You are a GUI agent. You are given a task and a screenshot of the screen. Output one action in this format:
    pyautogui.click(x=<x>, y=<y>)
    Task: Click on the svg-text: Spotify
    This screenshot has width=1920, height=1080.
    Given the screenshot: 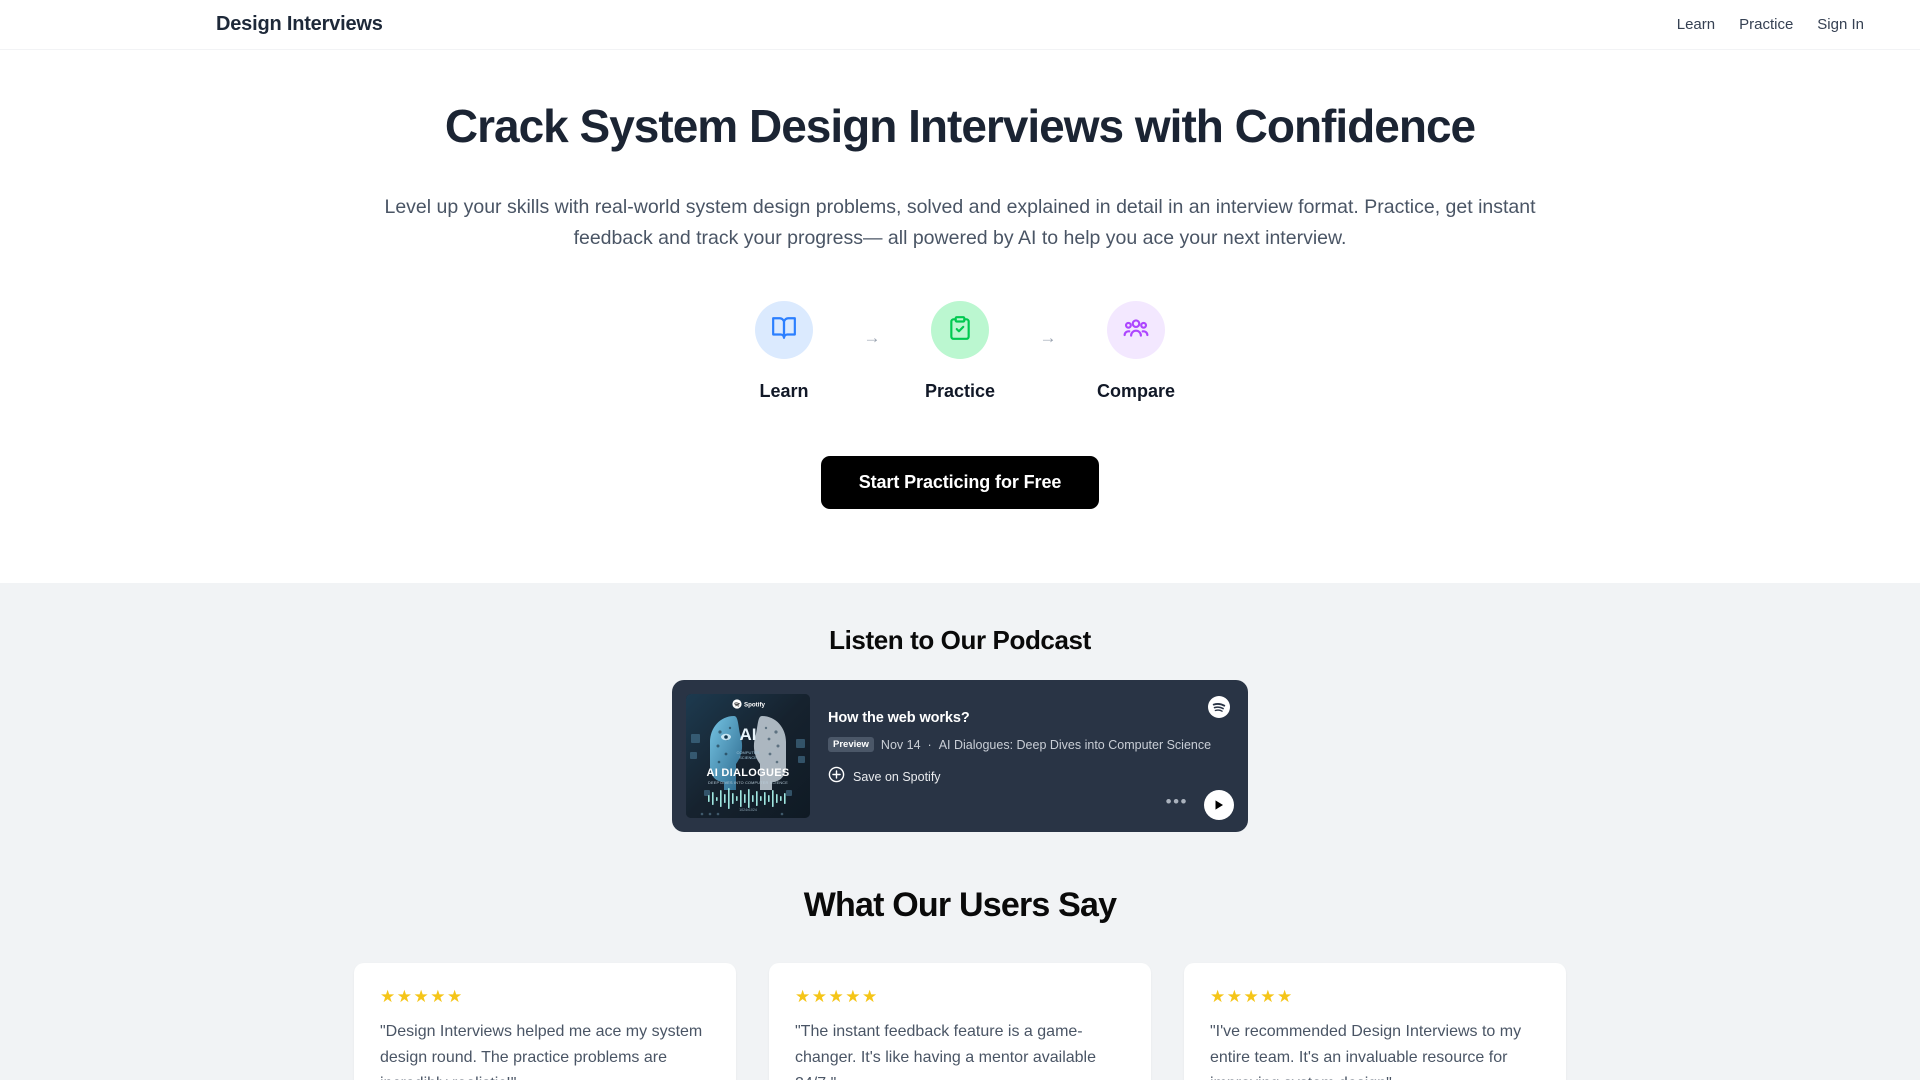 What is the action you would take?
    pyautogui.click(x=755, y=705)
    